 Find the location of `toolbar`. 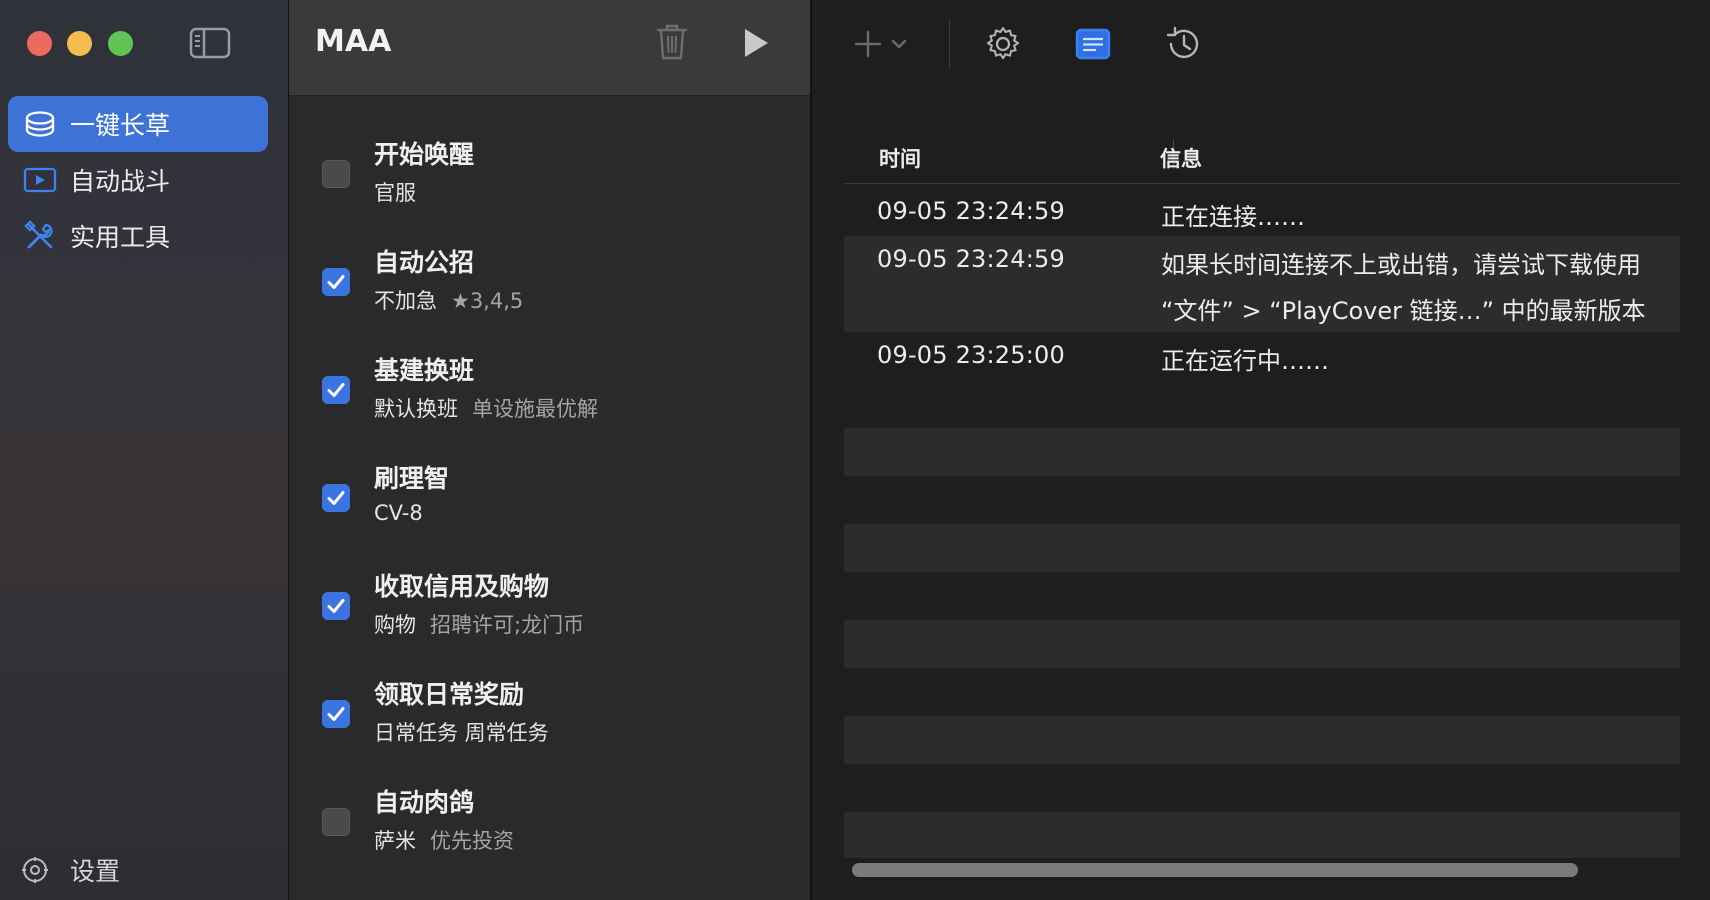

toolbar is located at coordinates (1261, 45).